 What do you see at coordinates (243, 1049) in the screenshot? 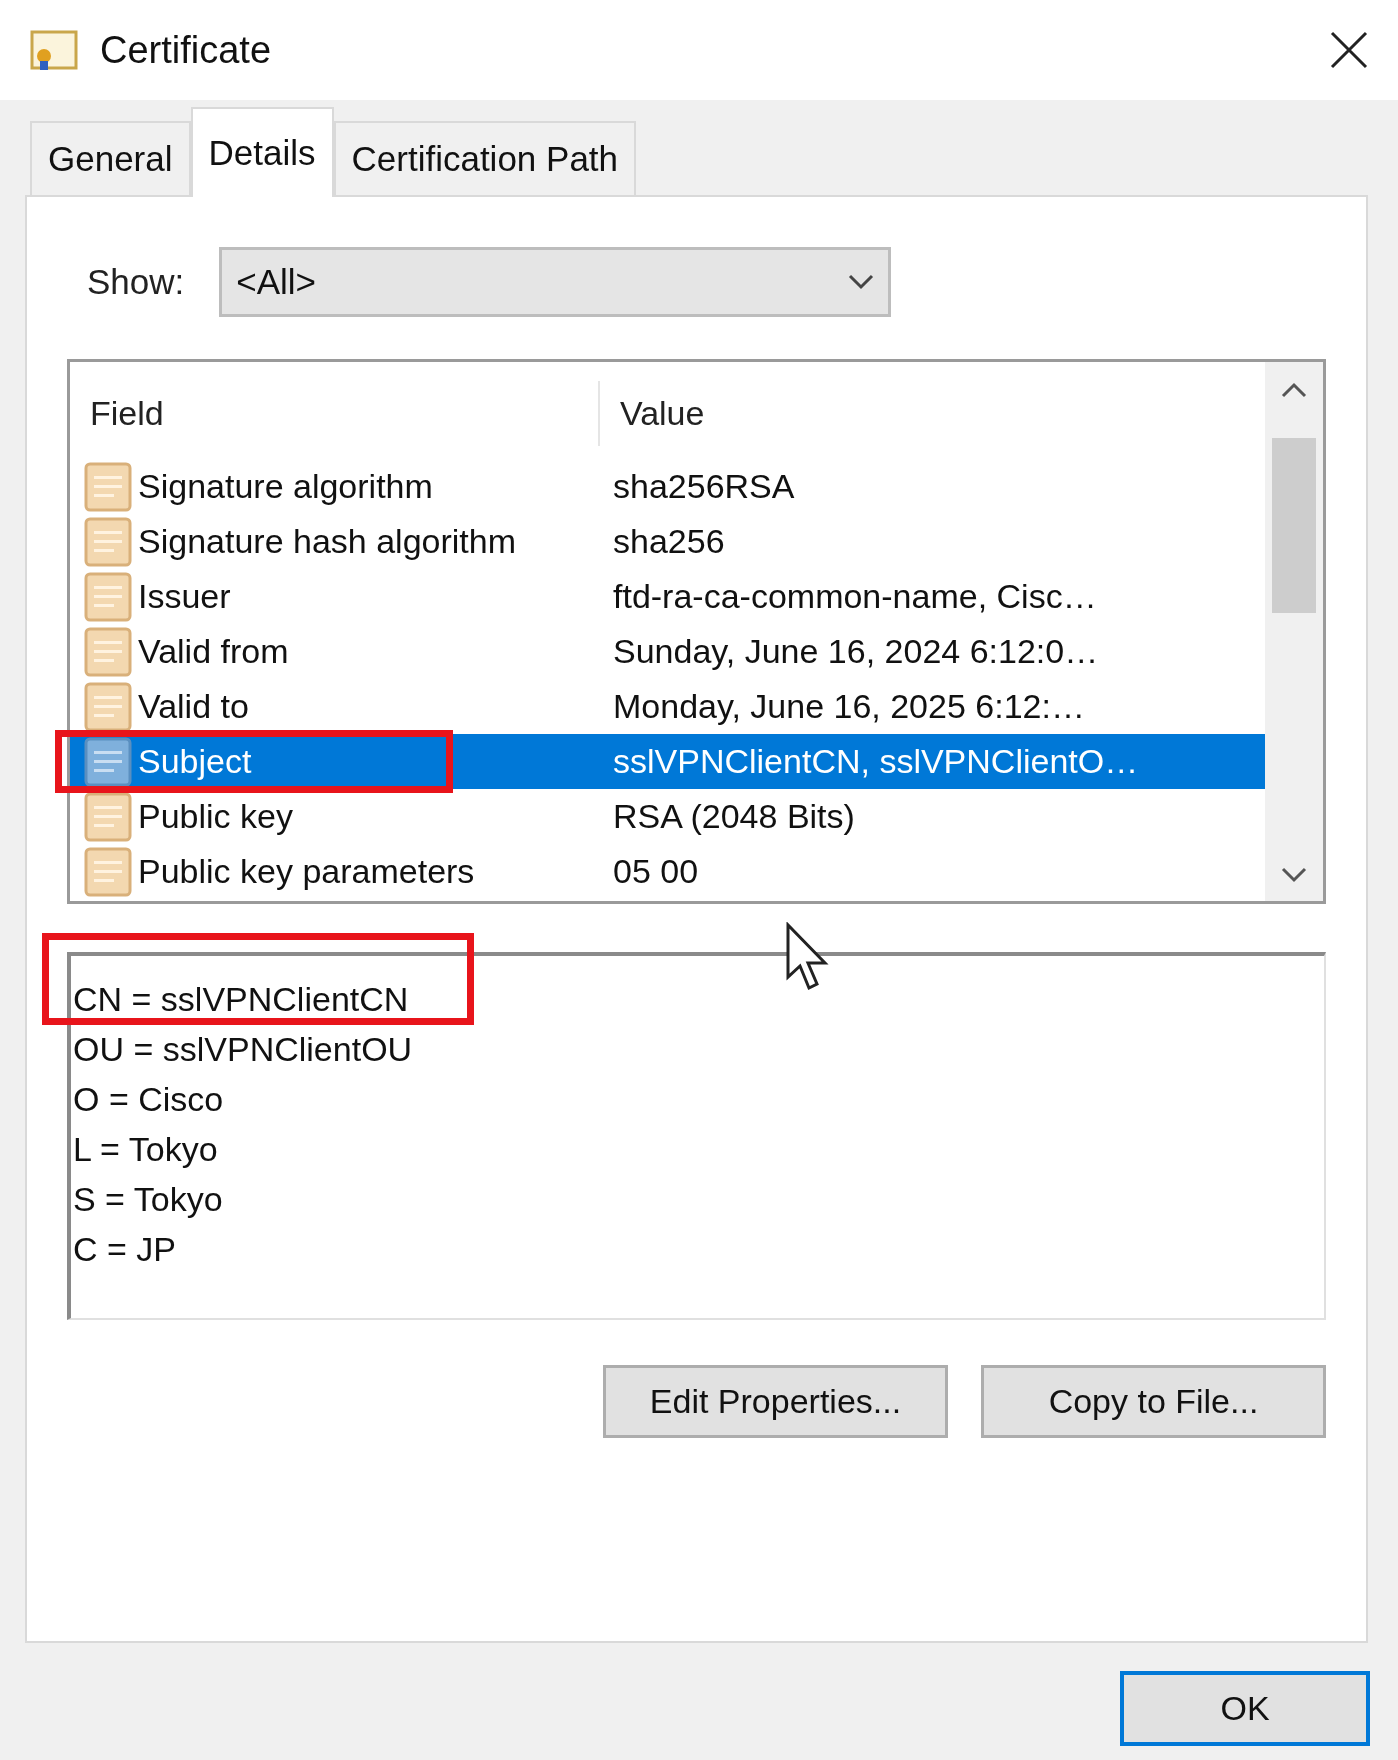
I see `detail-line: OU = sslVPNClientOU` at bounding box center [243, 1049].